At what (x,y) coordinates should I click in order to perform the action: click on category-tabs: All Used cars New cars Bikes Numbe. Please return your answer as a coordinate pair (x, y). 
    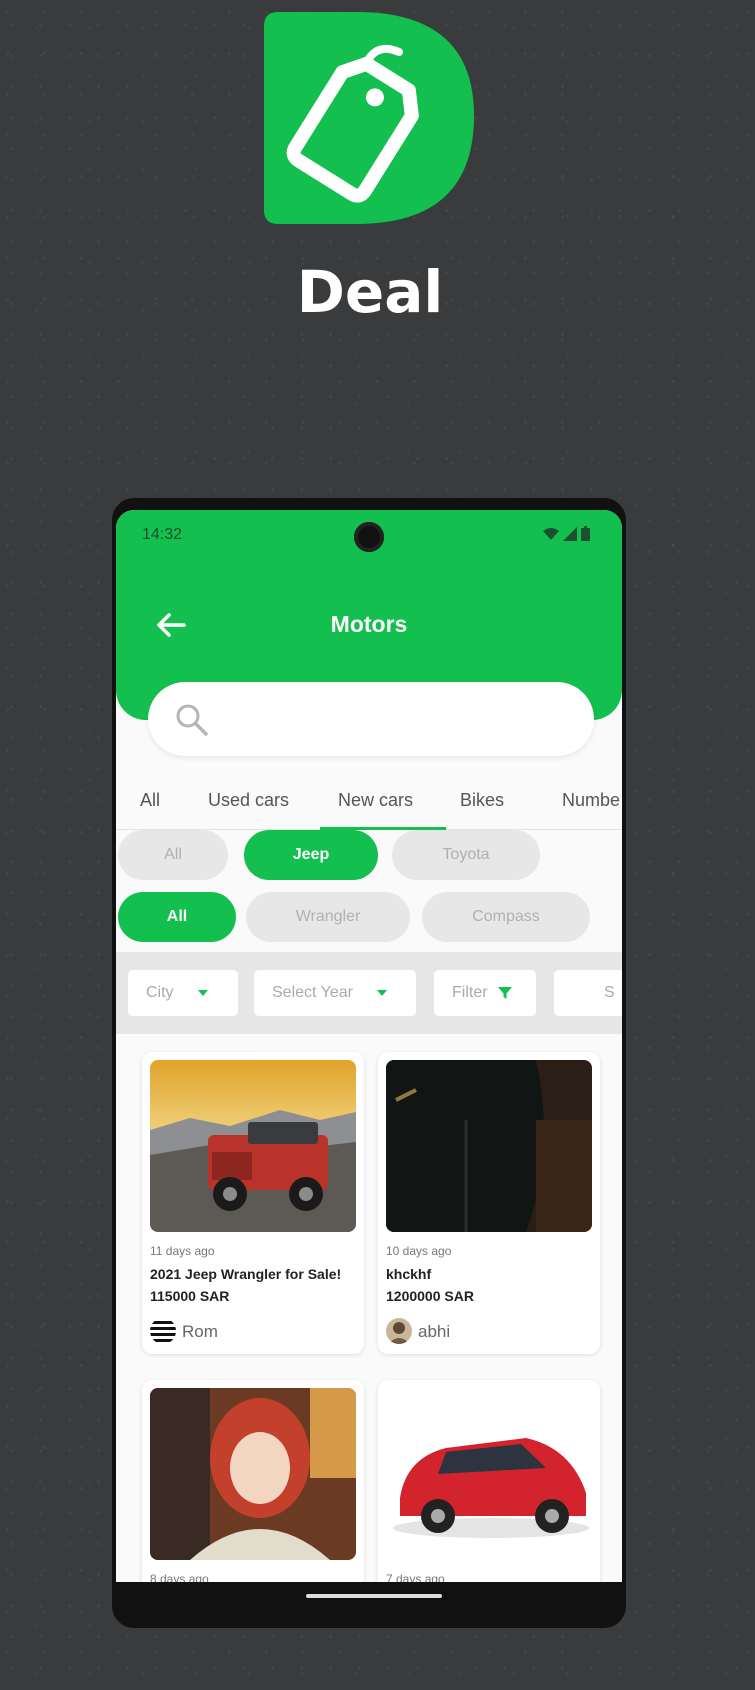
    Looking at the image, I should click on (369, 801).